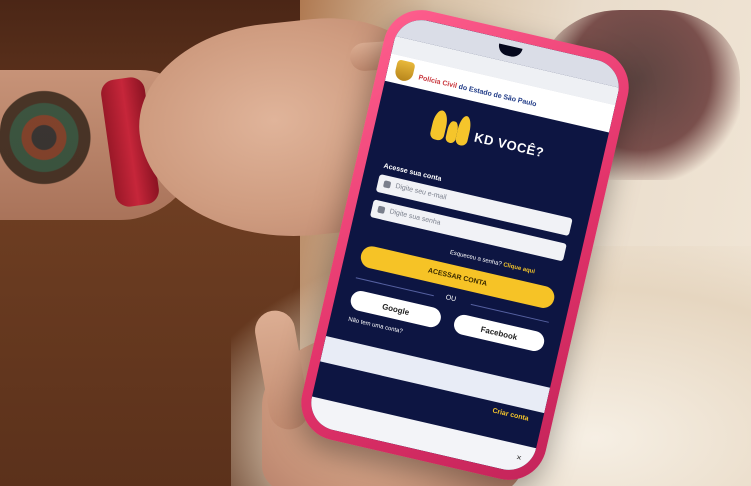 The width and height of the screenshot is (751, 486). Describe the element at coordinates (437, 82) in the screenshot. I see `site-title-accent: Polícia Civil` at that location.